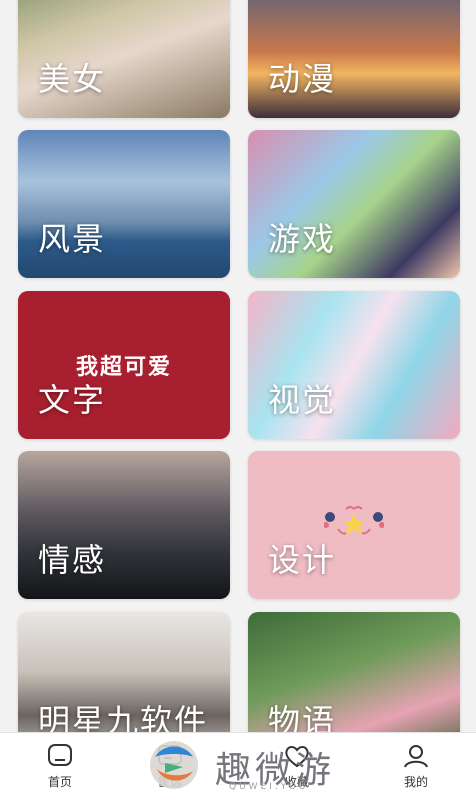 This screenshot has height=796, width=476. I want to click on category-label: 视觉, so click(302, 400).